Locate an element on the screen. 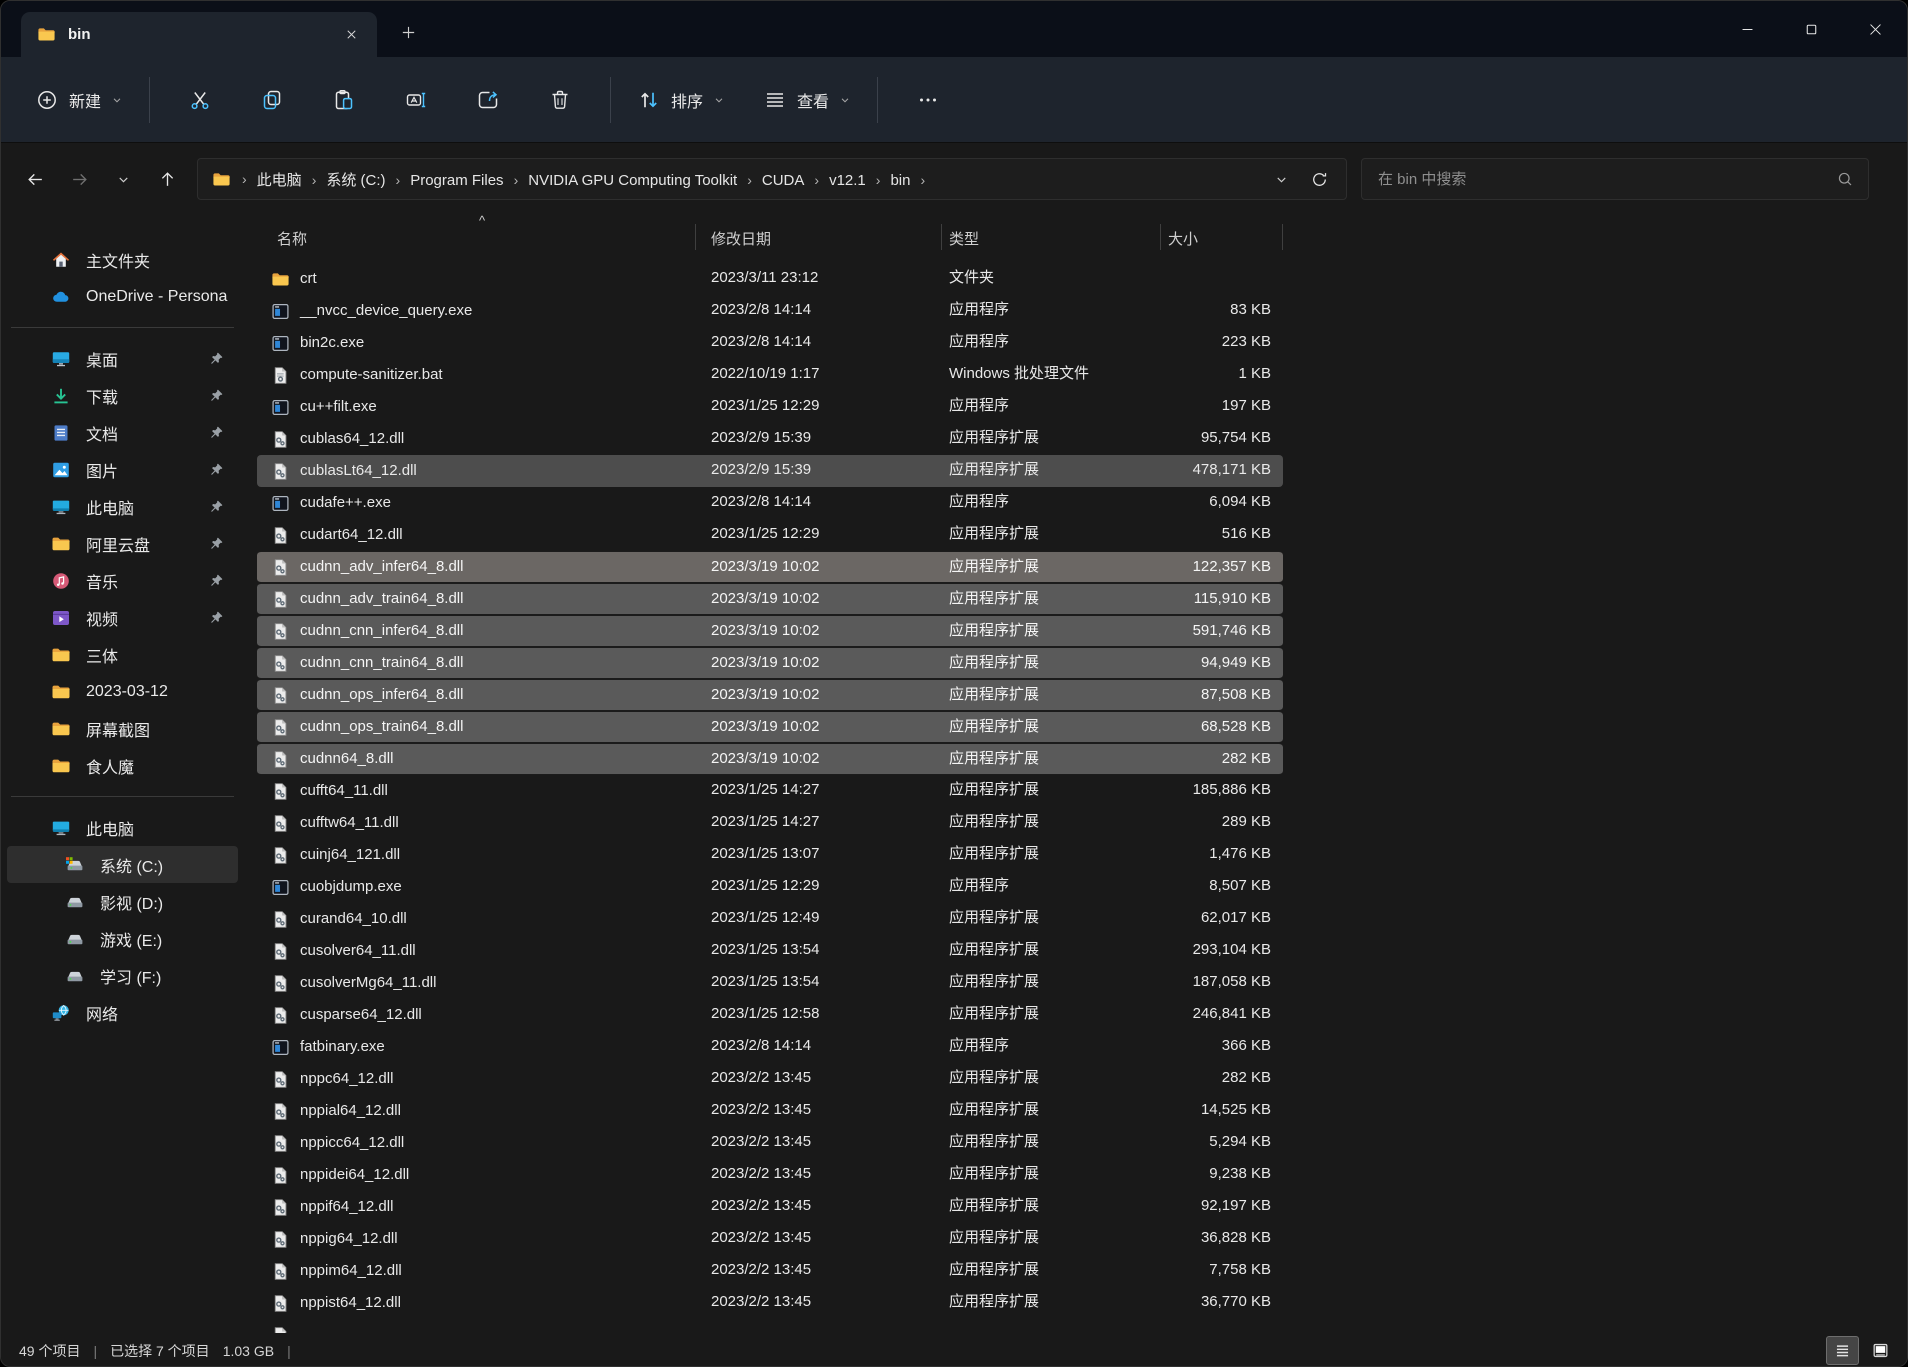 The width and height of the screenshot is (1908, 1367). file-row: crt 2023/3/11 23:12 文件夹 is located at coordinates (770, 279).